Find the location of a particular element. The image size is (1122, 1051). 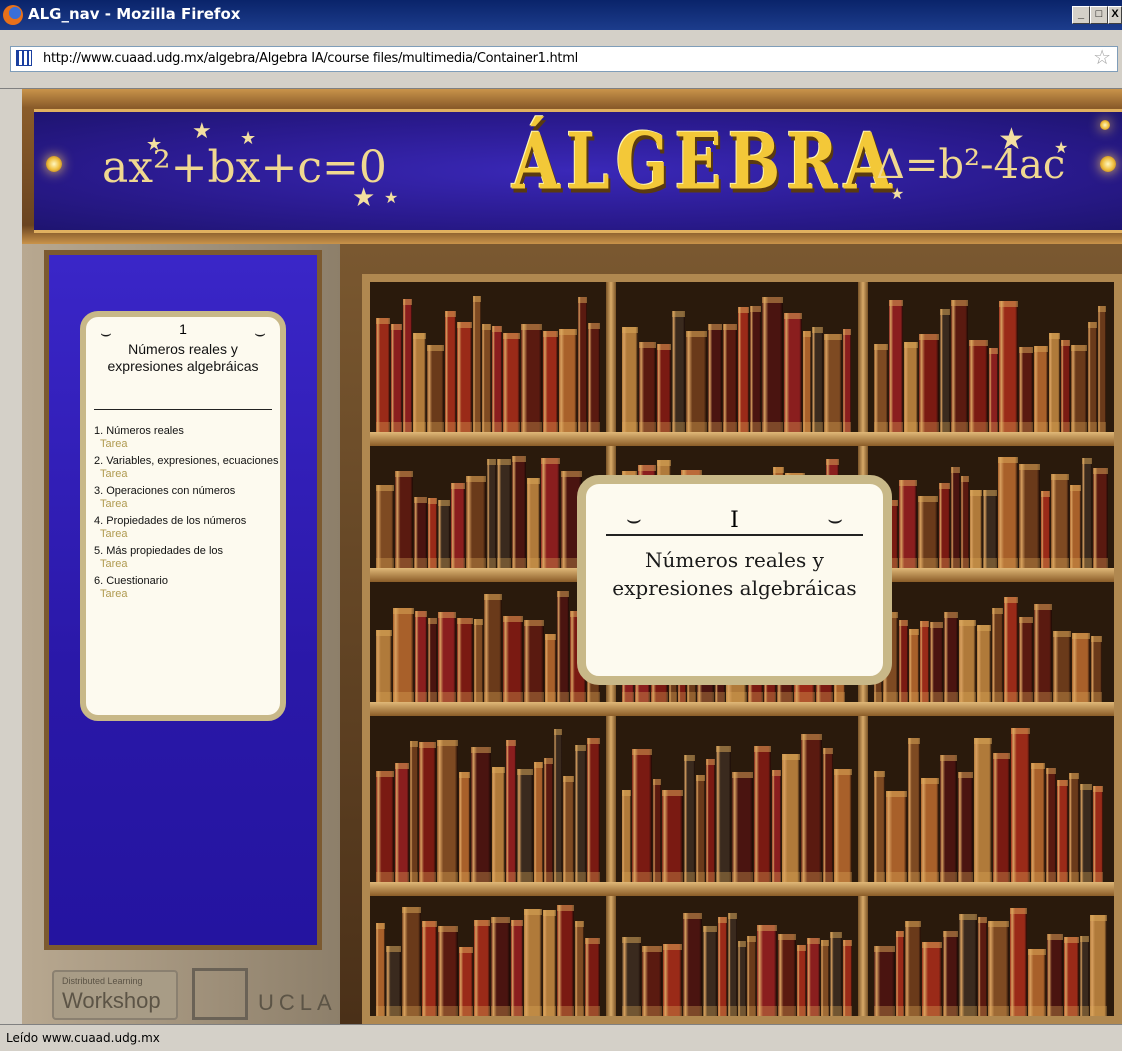

discriminant-formula: Δ=b²-4ac is located at coordinates (971, 165).